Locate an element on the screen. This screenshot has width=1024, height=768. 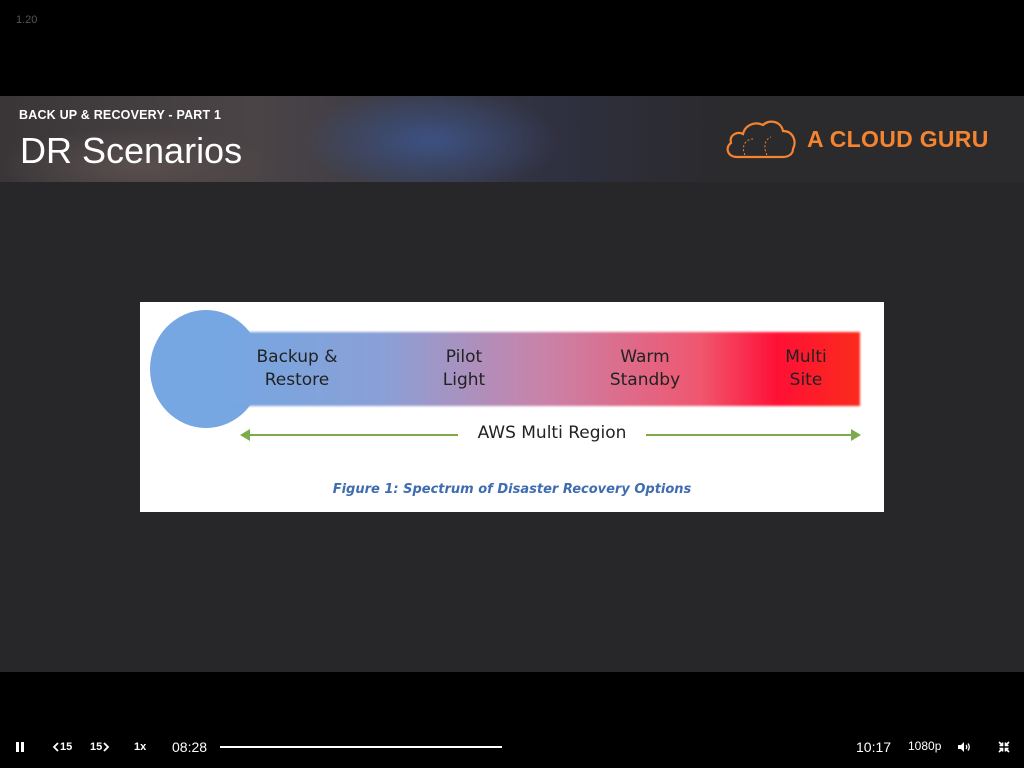
arrow-line-right is located at coordinates (749, 435).